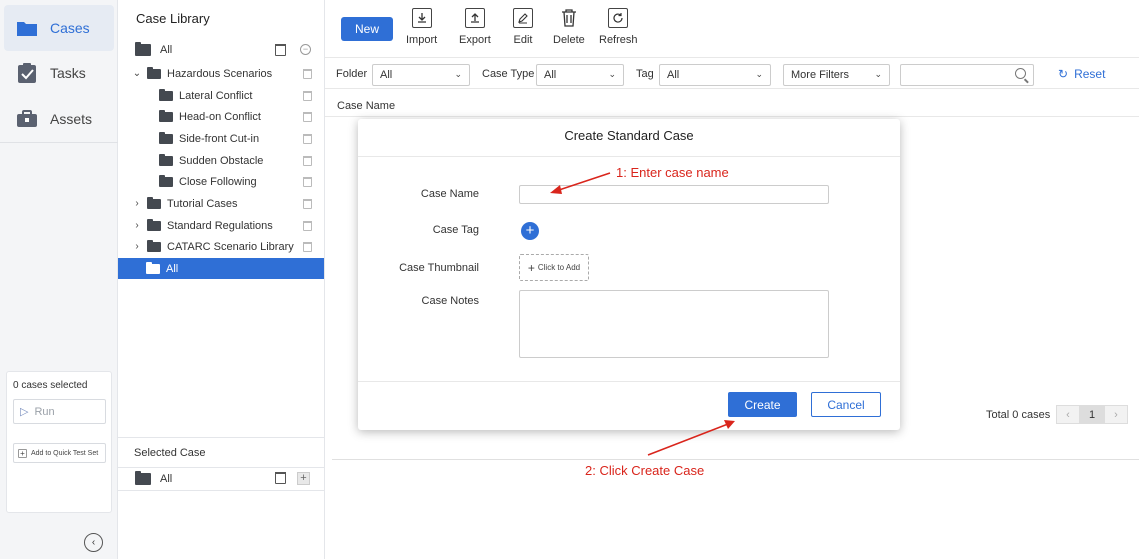  Describe the element at coordinates (221, 490) in the screenshot. I see `selected-case-bottom-divider` at that location.